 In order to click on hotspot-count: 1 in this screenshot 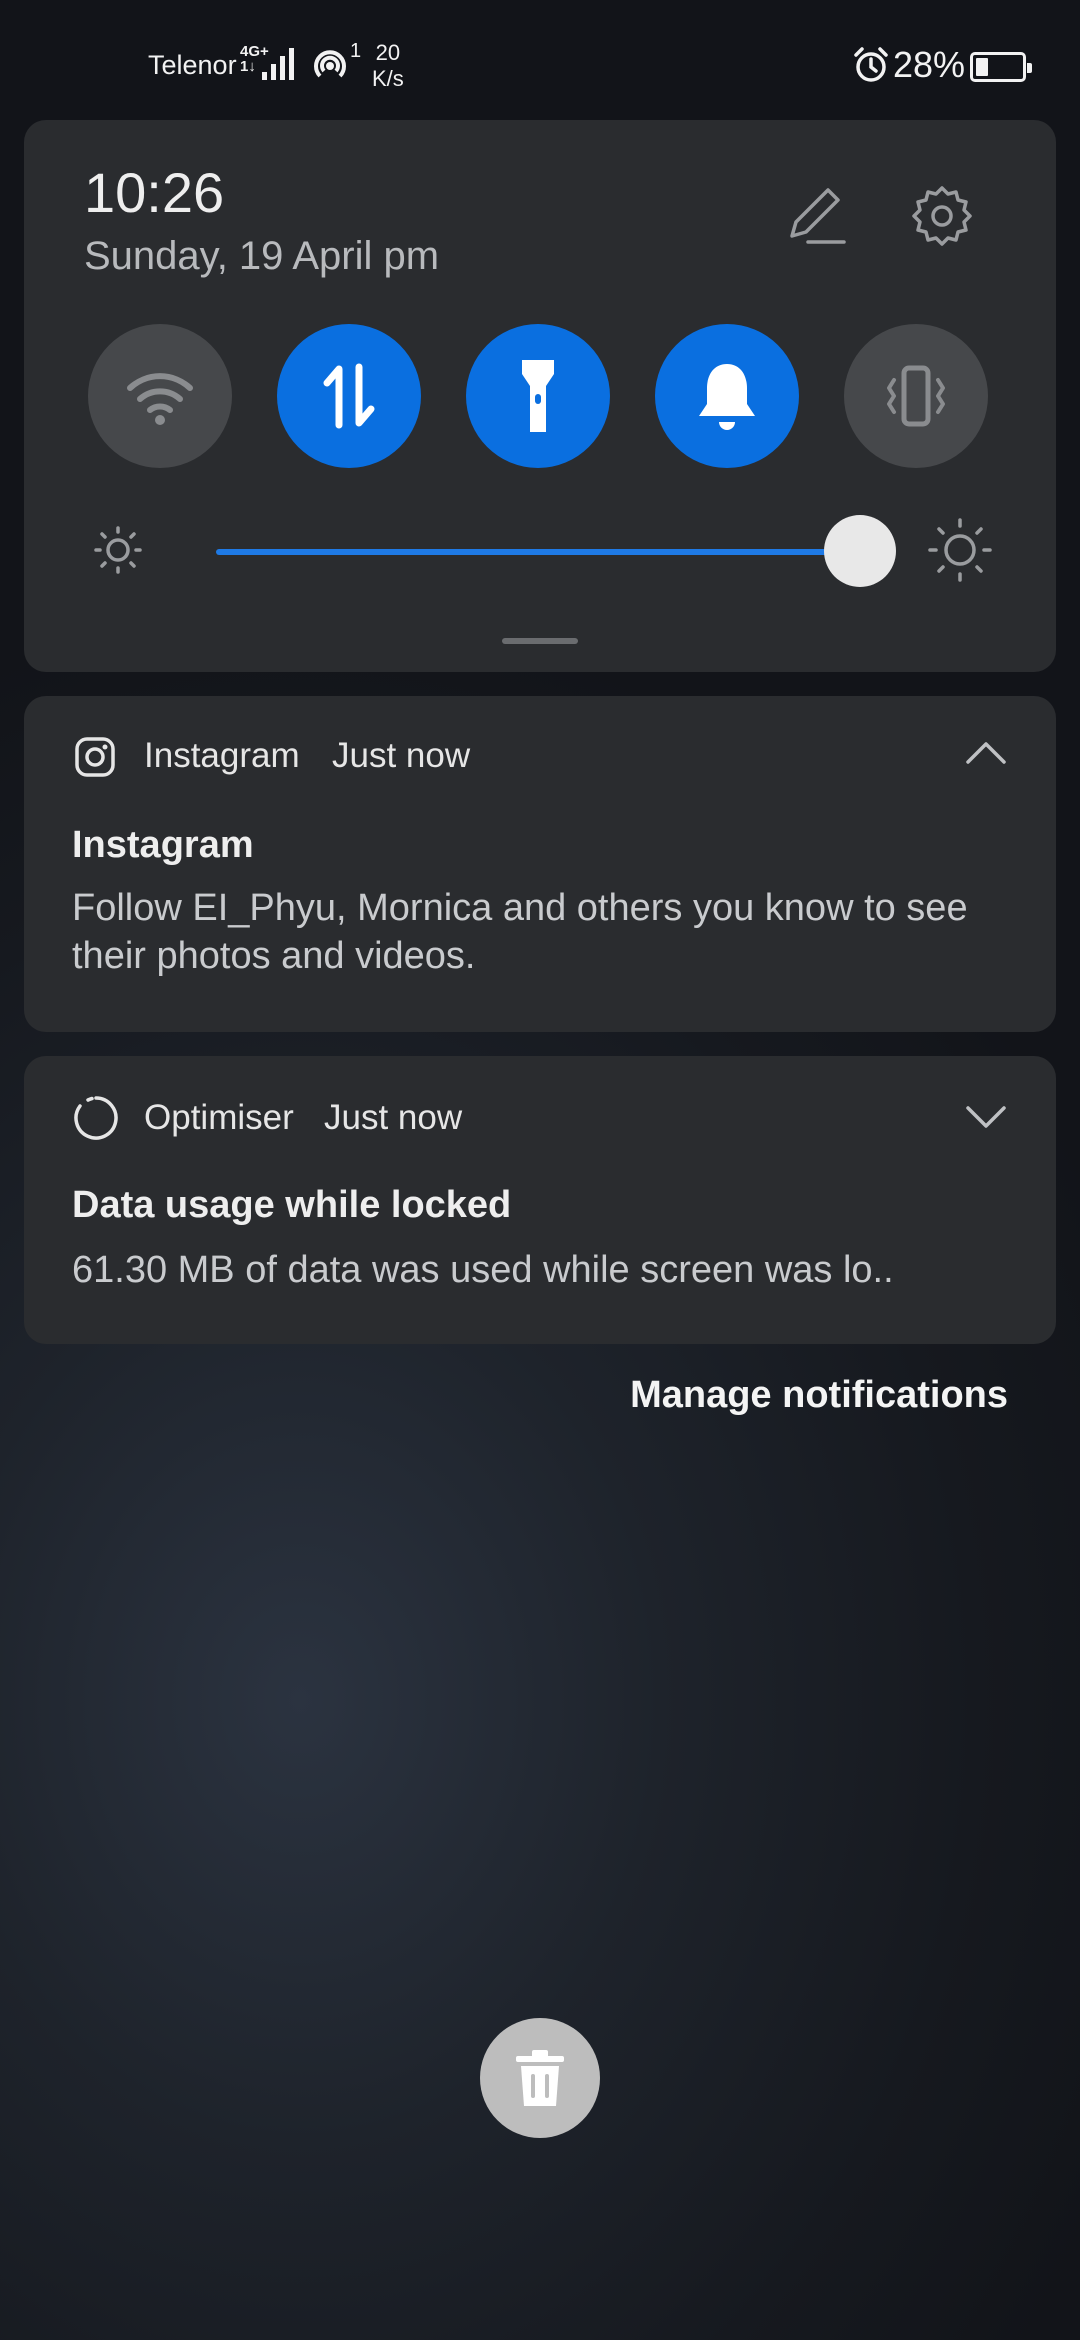, I will do `click(356, 51)`.